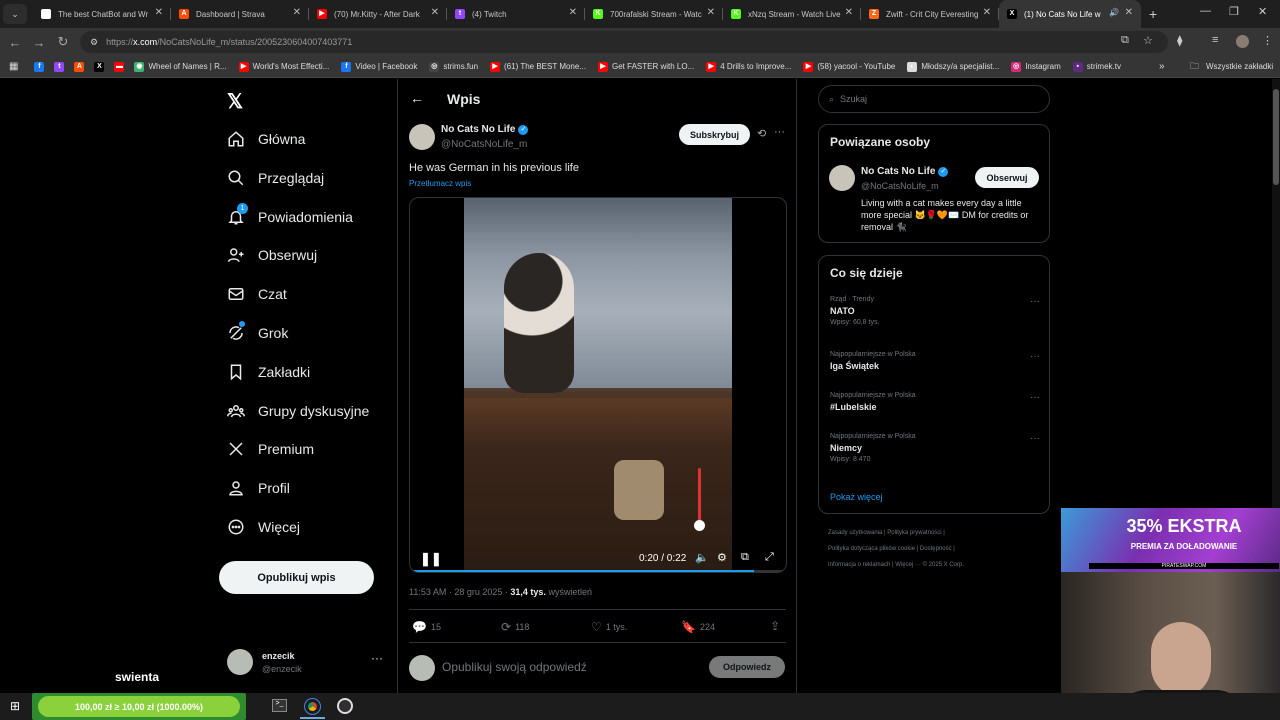 The width and height of the screenshot is (1280, 720). What do you see at coordinates (81, 66) in the screenshot?
I see `bookmark-item: A` at bounding box center [81, 66].